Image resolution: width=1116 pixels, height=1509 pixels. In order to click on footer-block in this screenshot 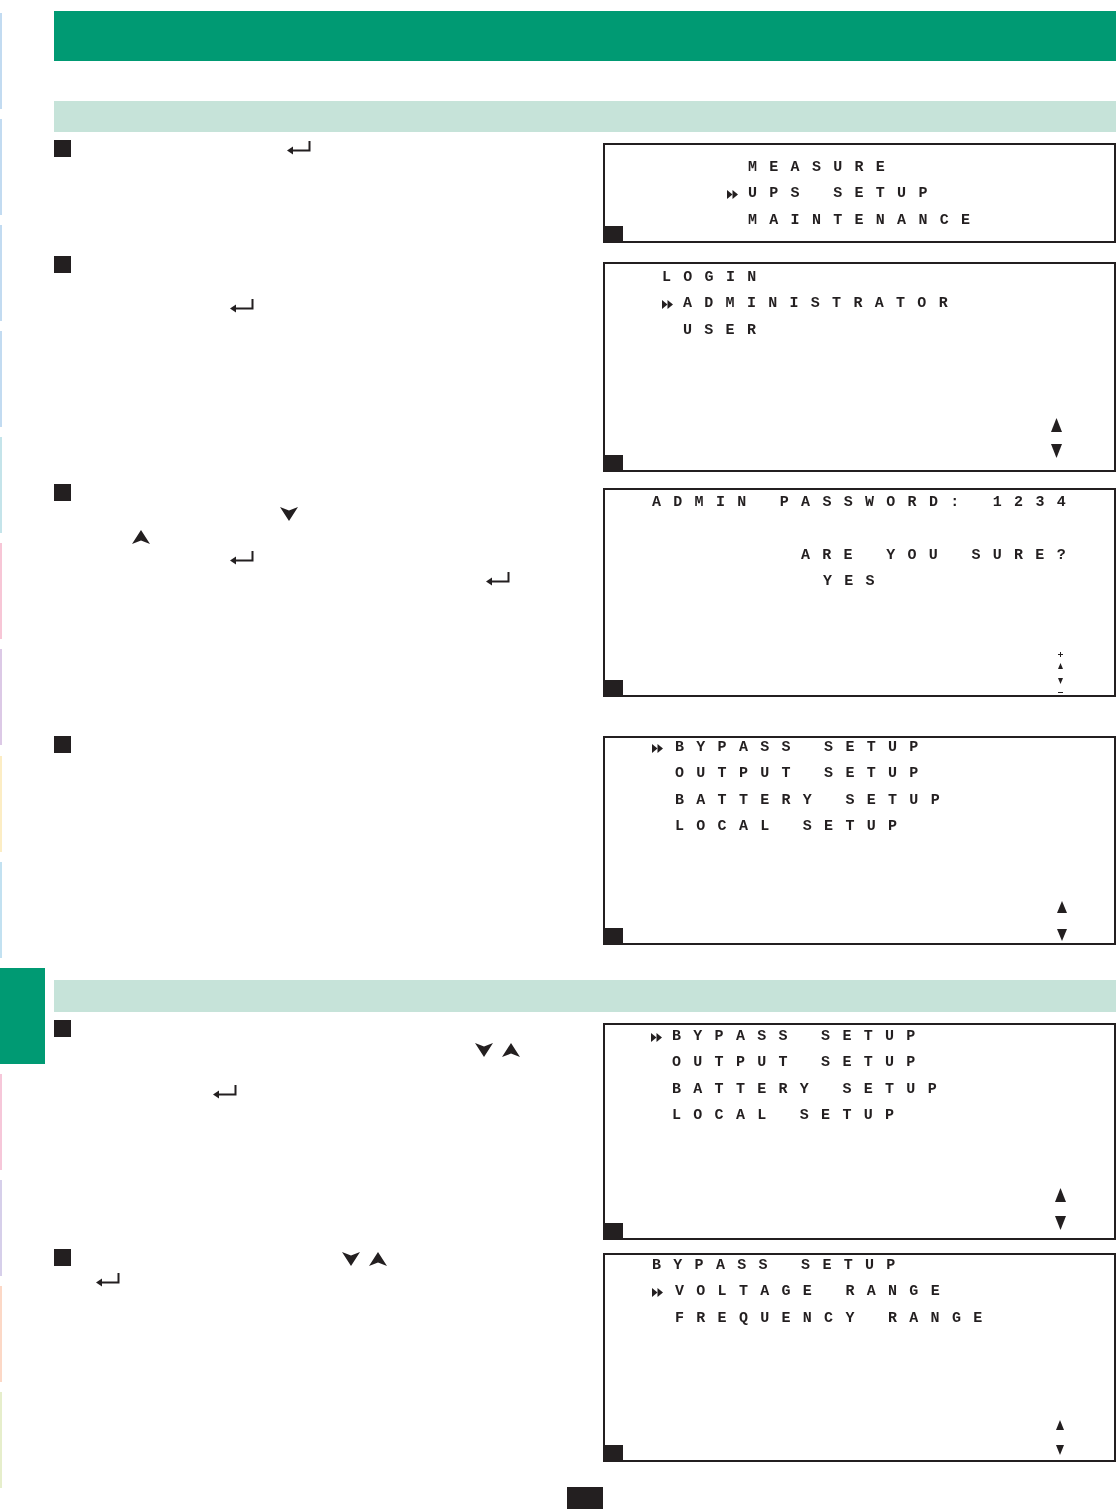, I will do `click(585, 1498)`.